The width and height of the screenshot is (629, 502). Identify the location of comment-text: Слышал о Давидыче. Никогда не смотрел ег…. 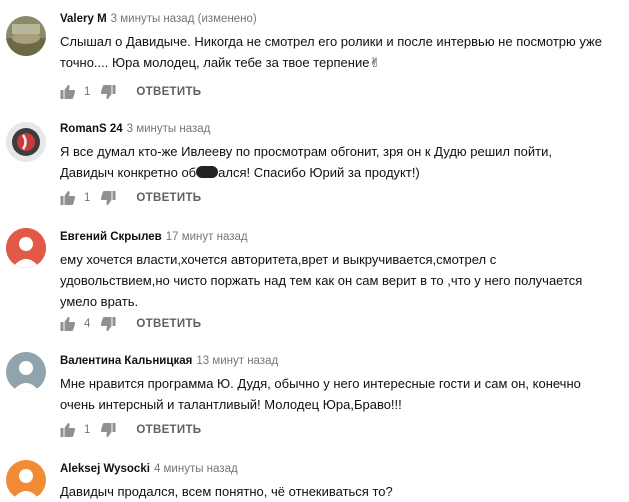
(340, 52).